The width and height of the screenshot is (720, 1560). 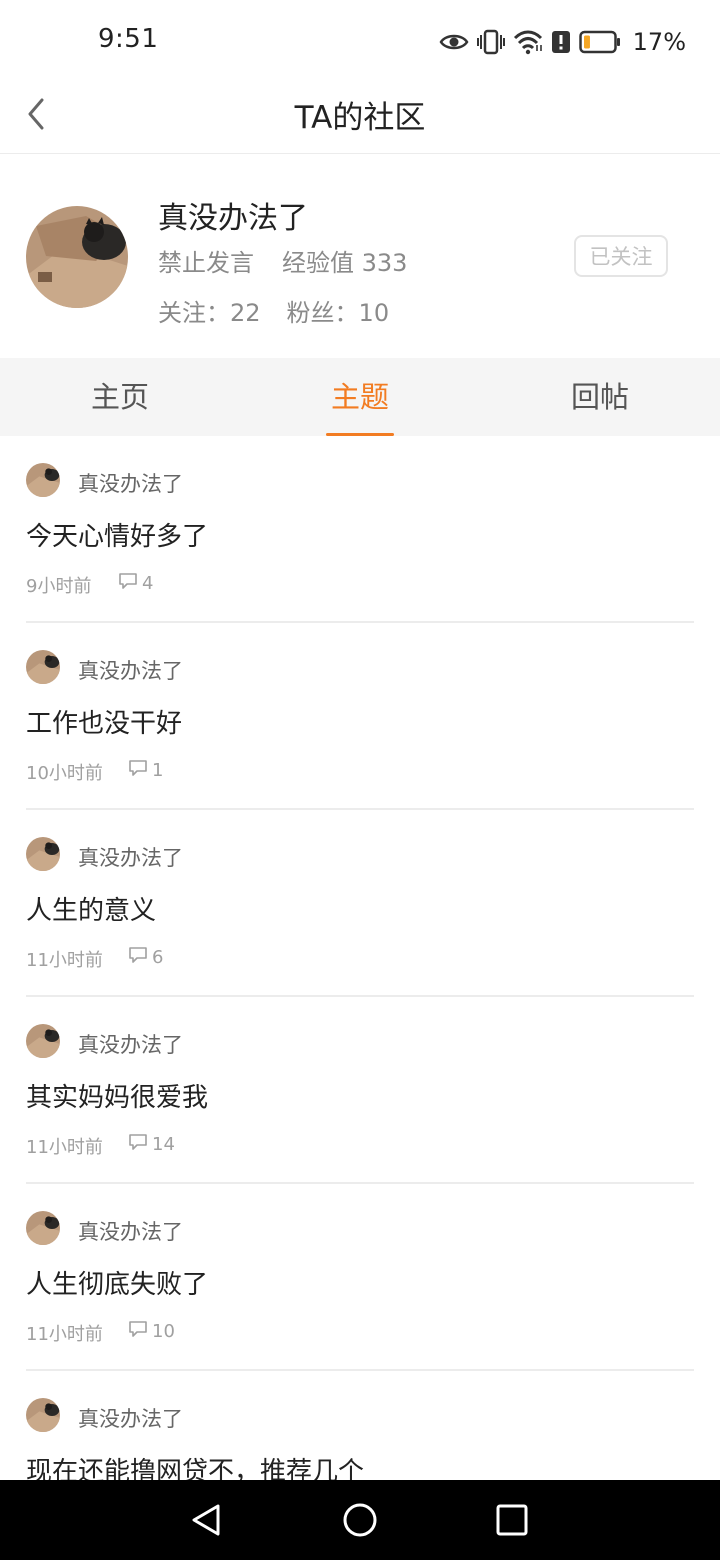 I want to click on post-time: 10小时前, so click(x=64, y=773).